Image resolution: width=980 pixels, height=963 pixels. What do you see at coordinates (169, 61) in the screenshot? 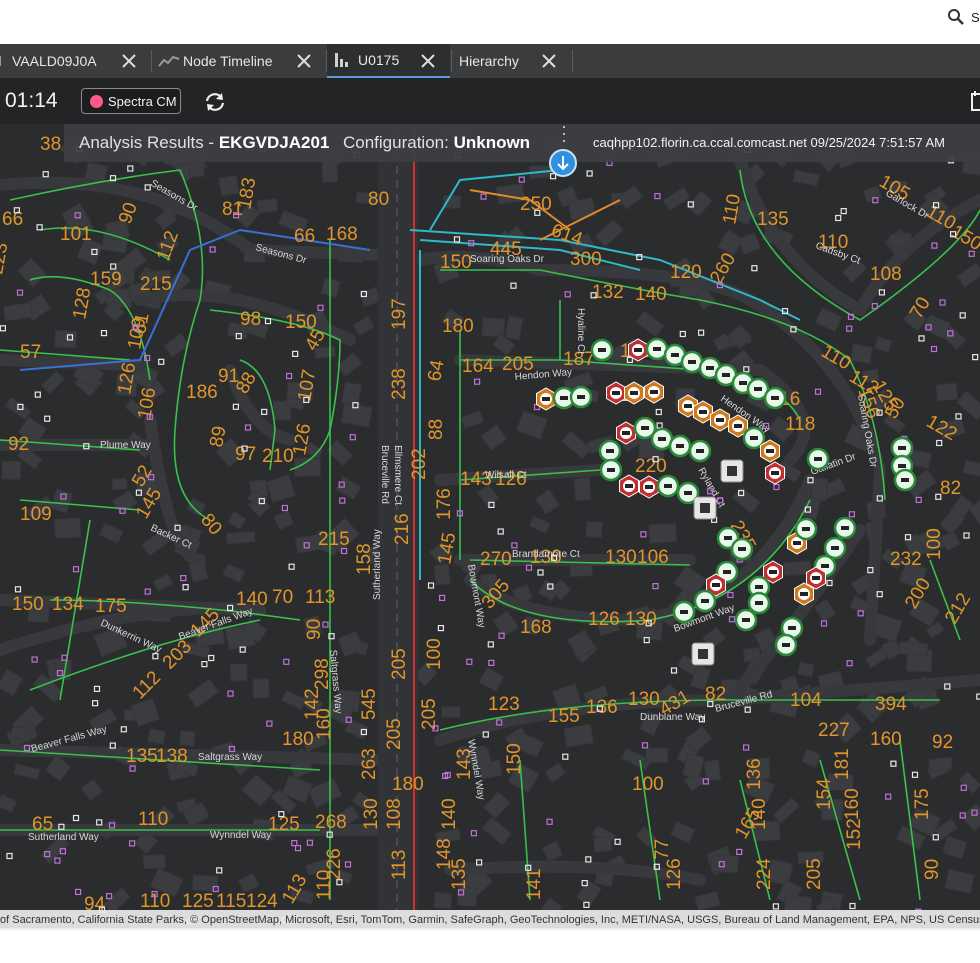
I see `line-chart-icon` at bounding box center [169, 61].